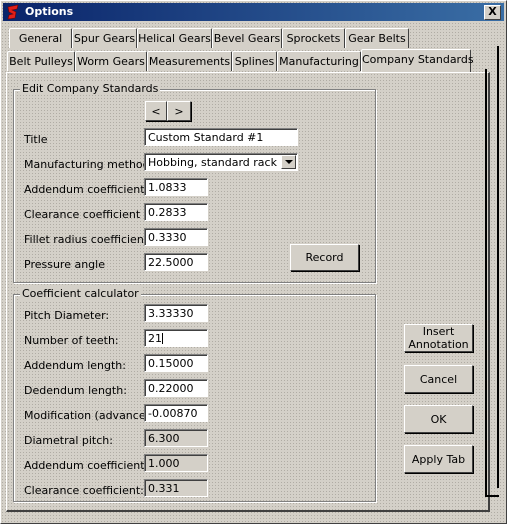 The width and height of the screenshot is (507, 524). I want to click on dedendum-length-field: 0.22000, so click(176, 388).